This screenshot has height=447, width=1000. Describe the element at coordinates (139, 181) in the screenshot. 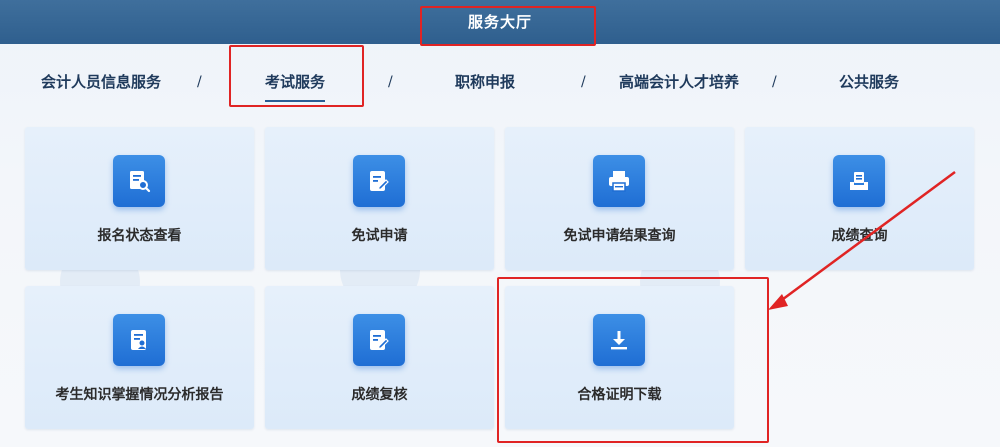

I see `document-search-icon` at that location.